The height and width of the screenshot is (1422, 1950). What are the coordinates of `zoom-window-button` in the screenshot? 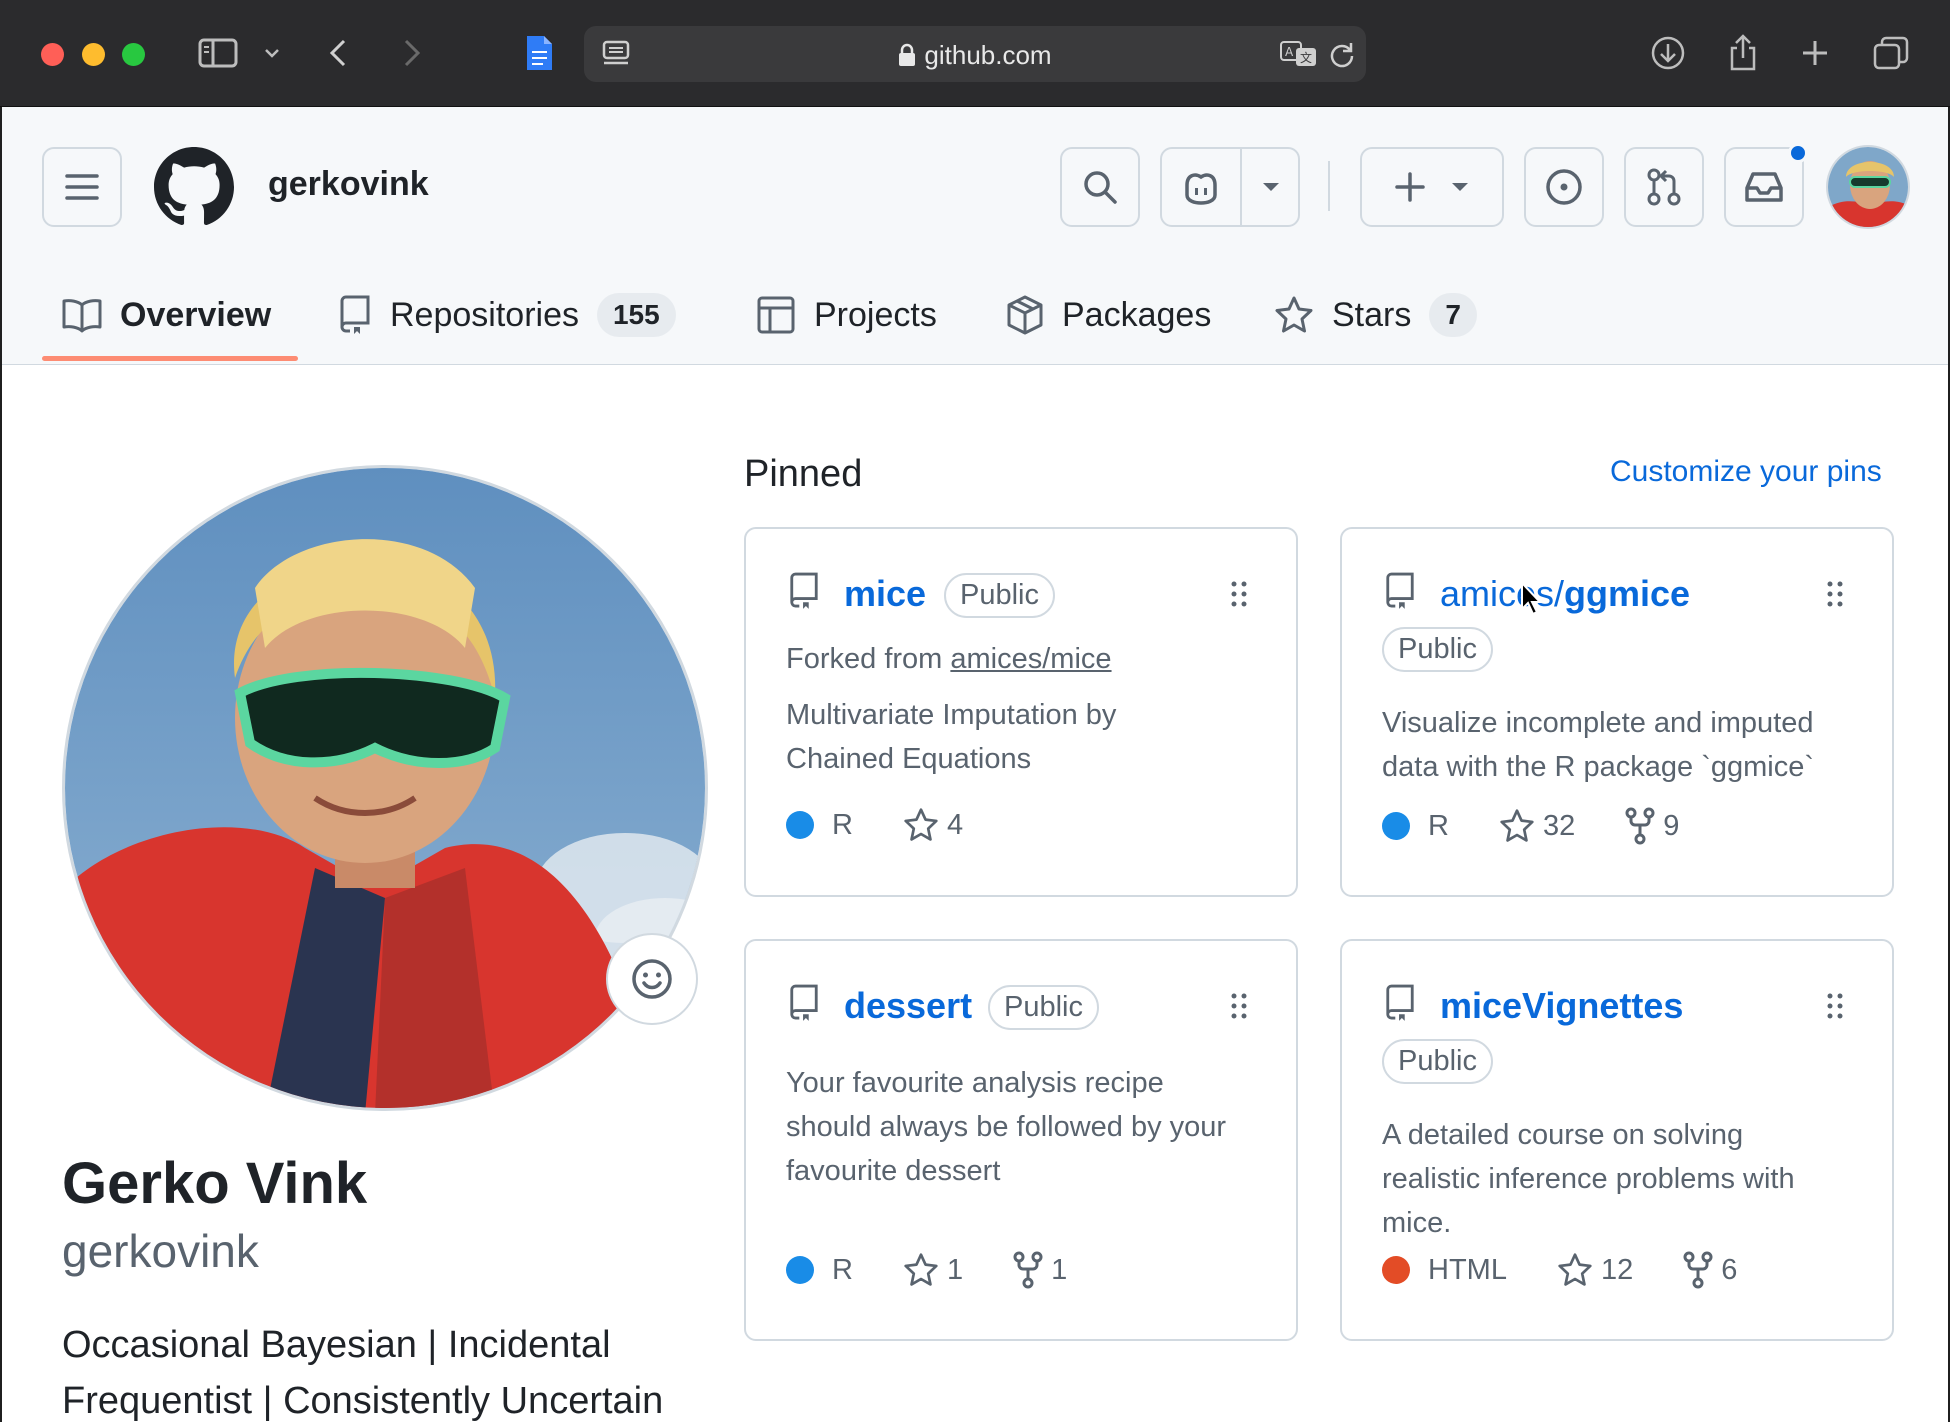 It's located at (133, 54).